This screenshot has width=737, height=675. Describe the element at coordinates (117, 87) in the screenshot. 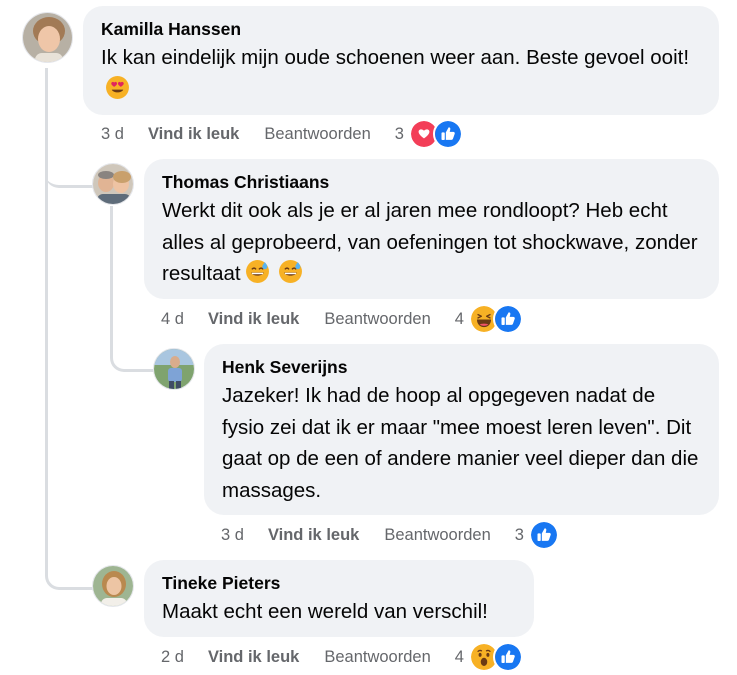

I see `heart-eyes-emoji-icon` at that location.